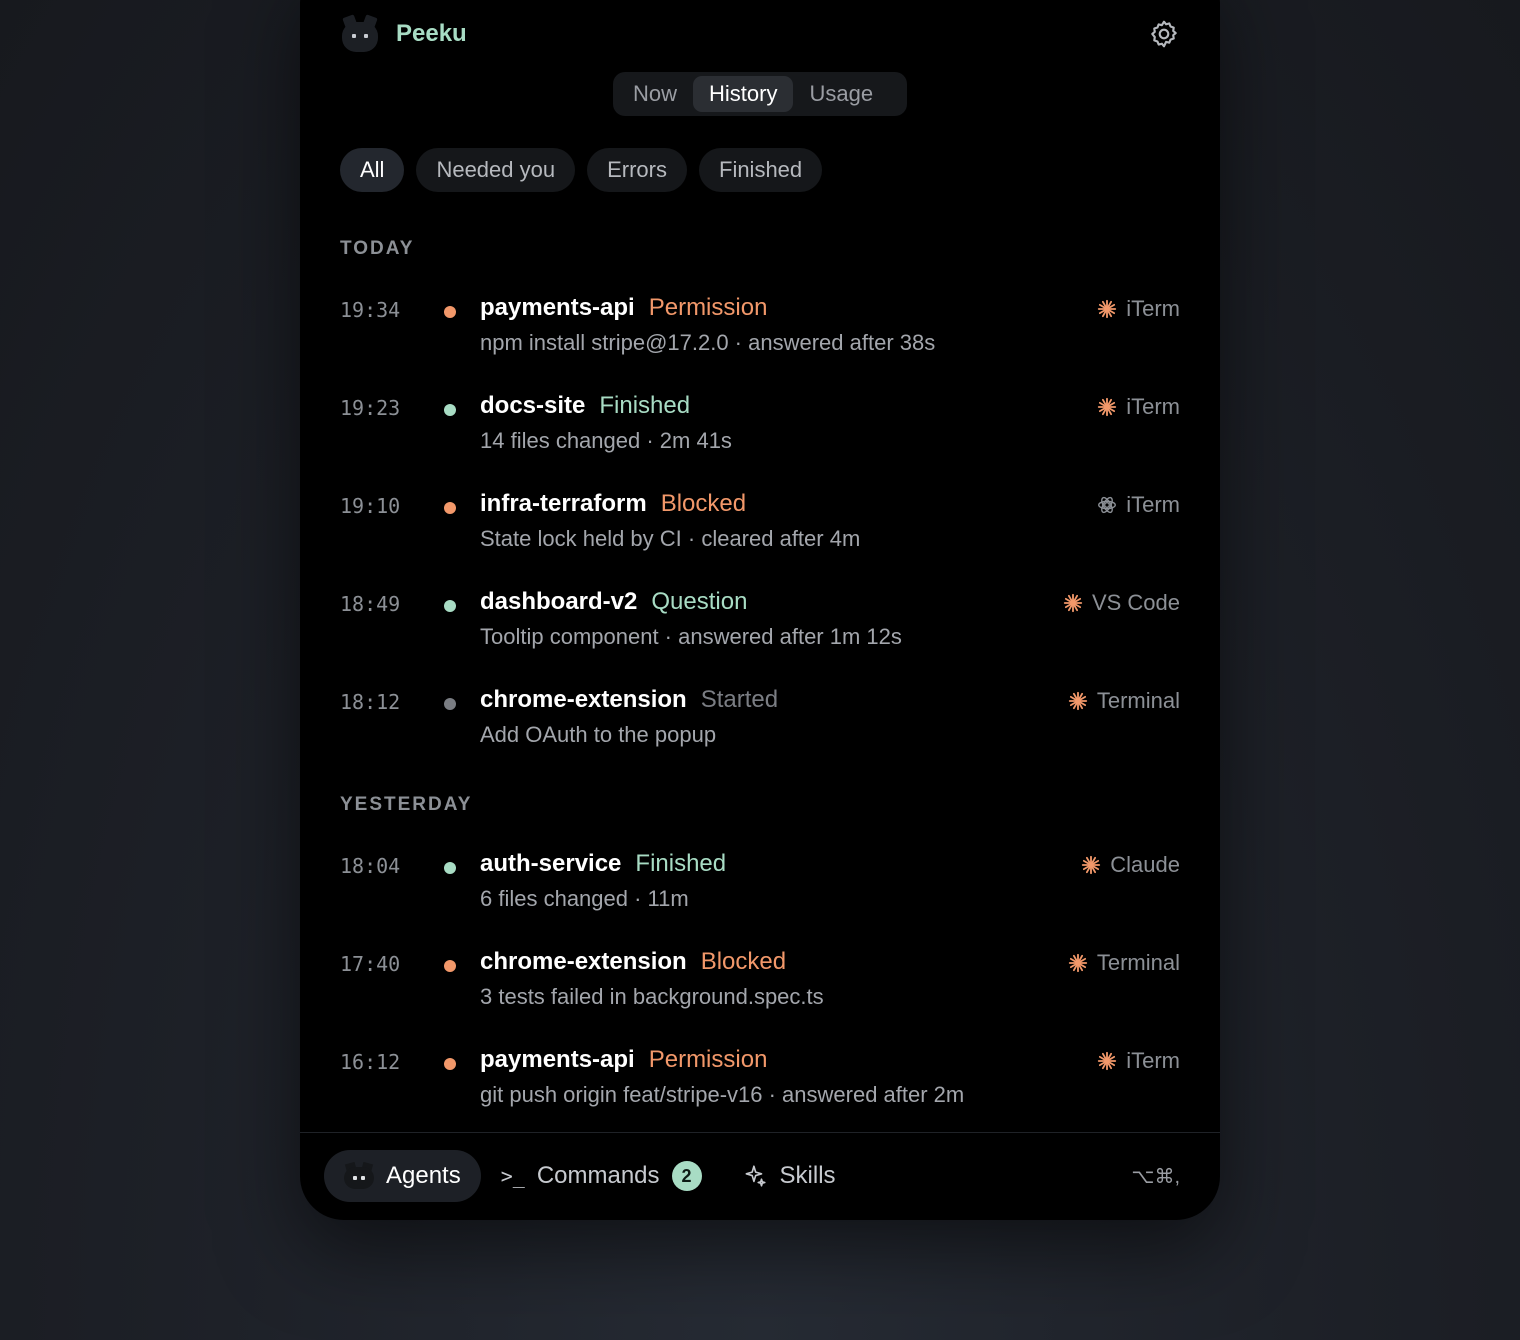 Image resolution: width=1520 pixels, height=1340 pixels. Describe the element at coordinates (755, 1176) in the screenshot. I see `sparkles-icon` at that location.